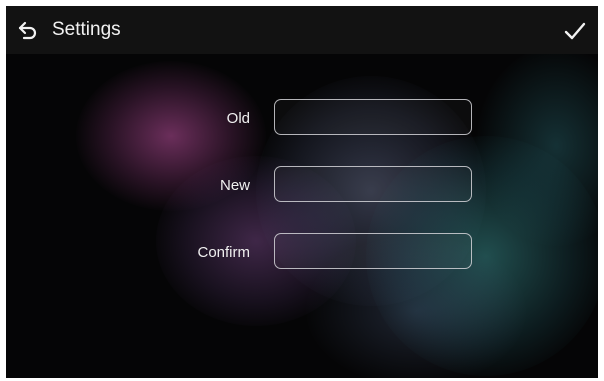 The height and width of the screenshot is (381, 604). Describe the element at coordinates (234, 185) in the screenshot. I see `new-label: New` at that location.